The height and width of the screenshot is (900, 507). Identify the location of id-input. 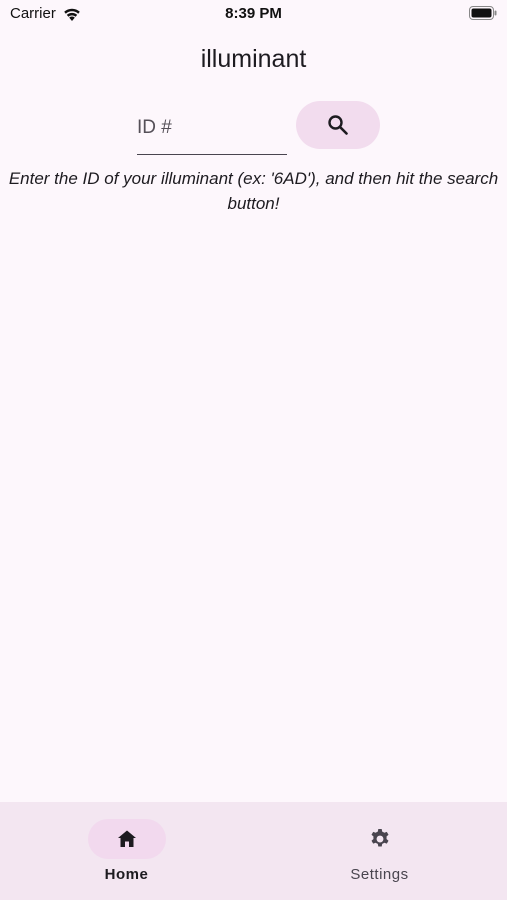
(212, 128).